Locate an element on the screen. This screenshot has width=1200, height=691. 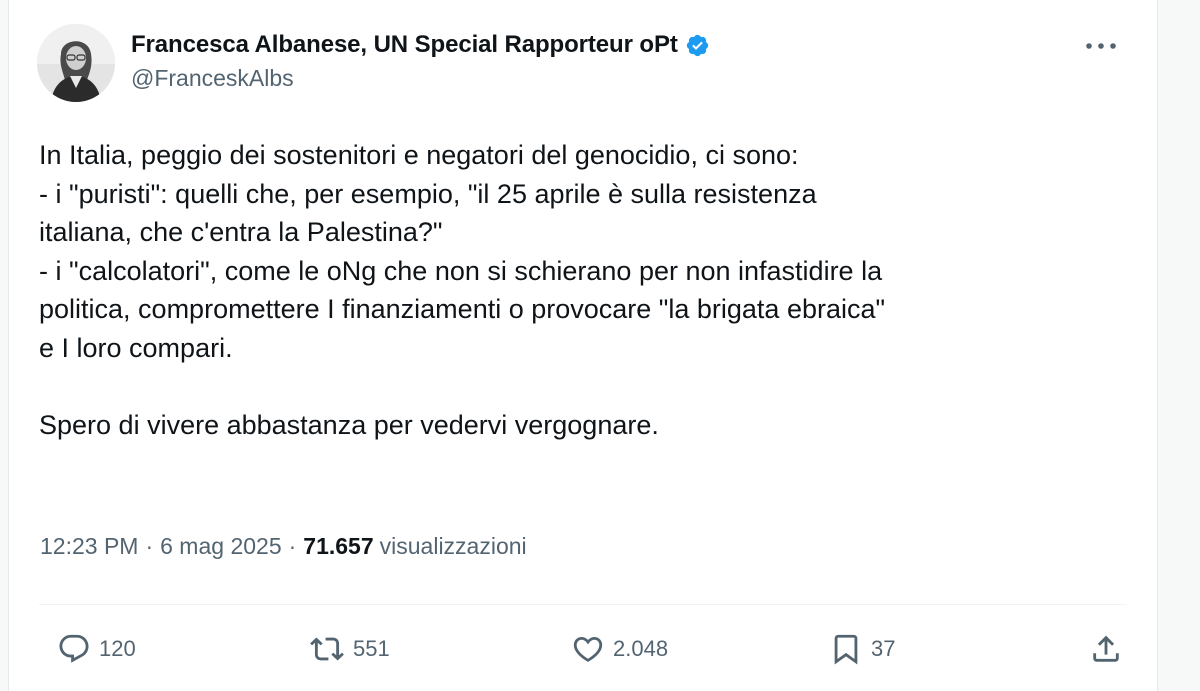
avatar-photo-icon is located at coordinates (76, 63).